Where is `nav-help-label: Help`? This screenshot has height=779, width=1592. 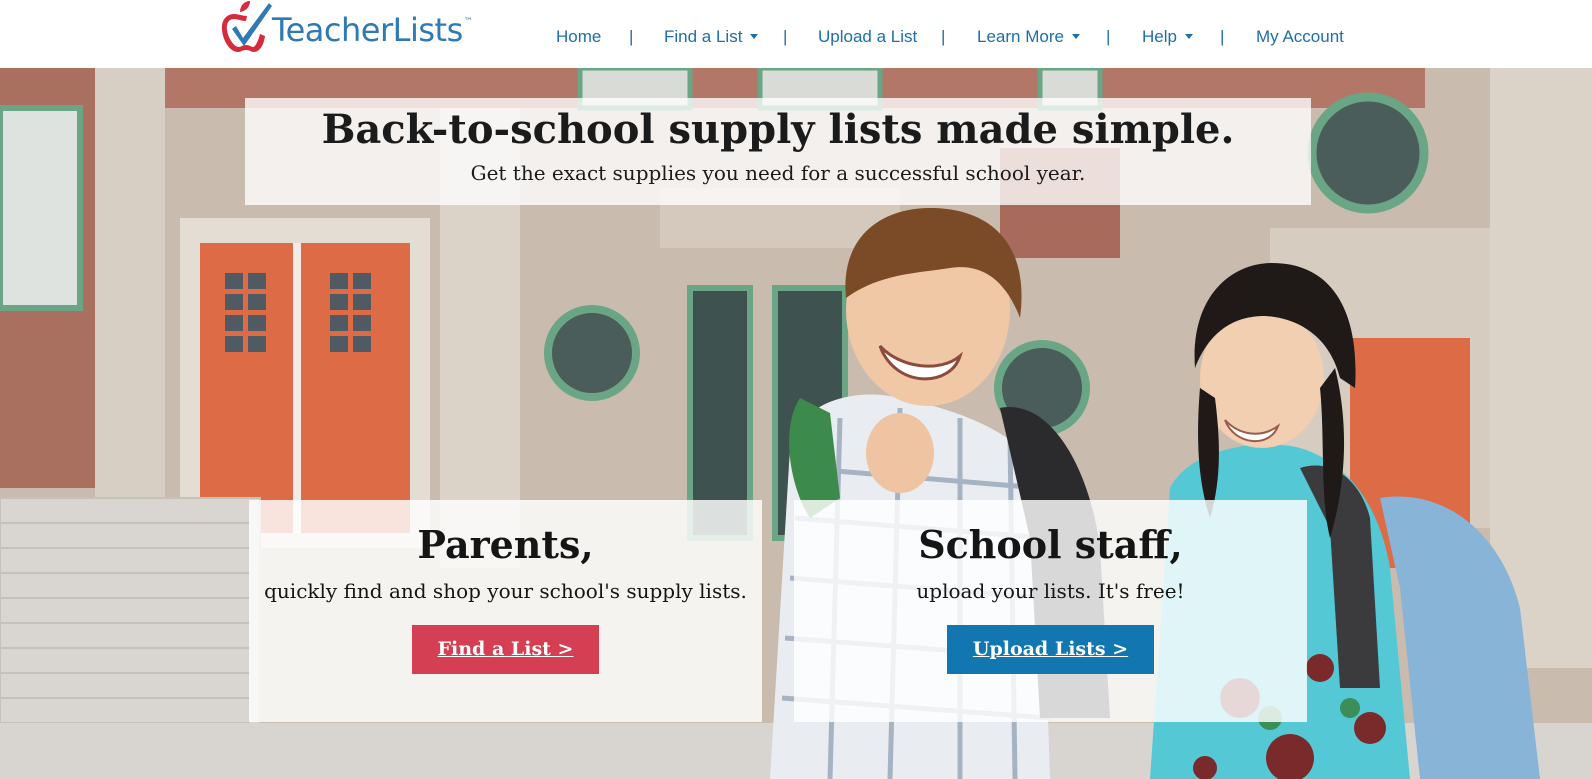 nav-help-label: Help is located at coordinates (1159, 36).